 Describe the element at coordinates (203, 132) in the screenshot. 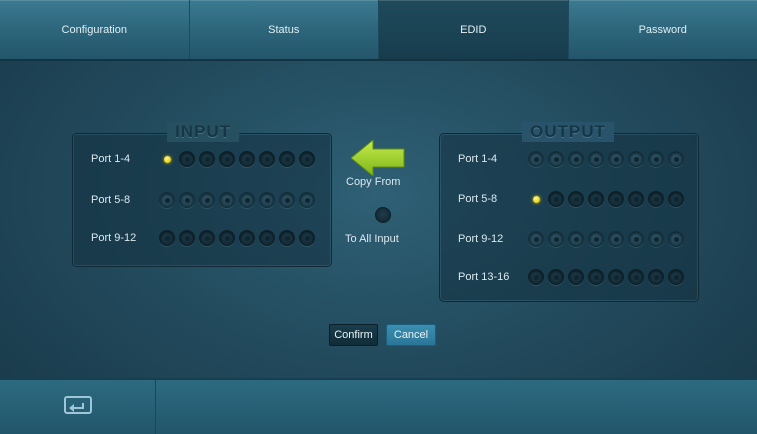

I see `input-panel-title: INPUT` at that location.